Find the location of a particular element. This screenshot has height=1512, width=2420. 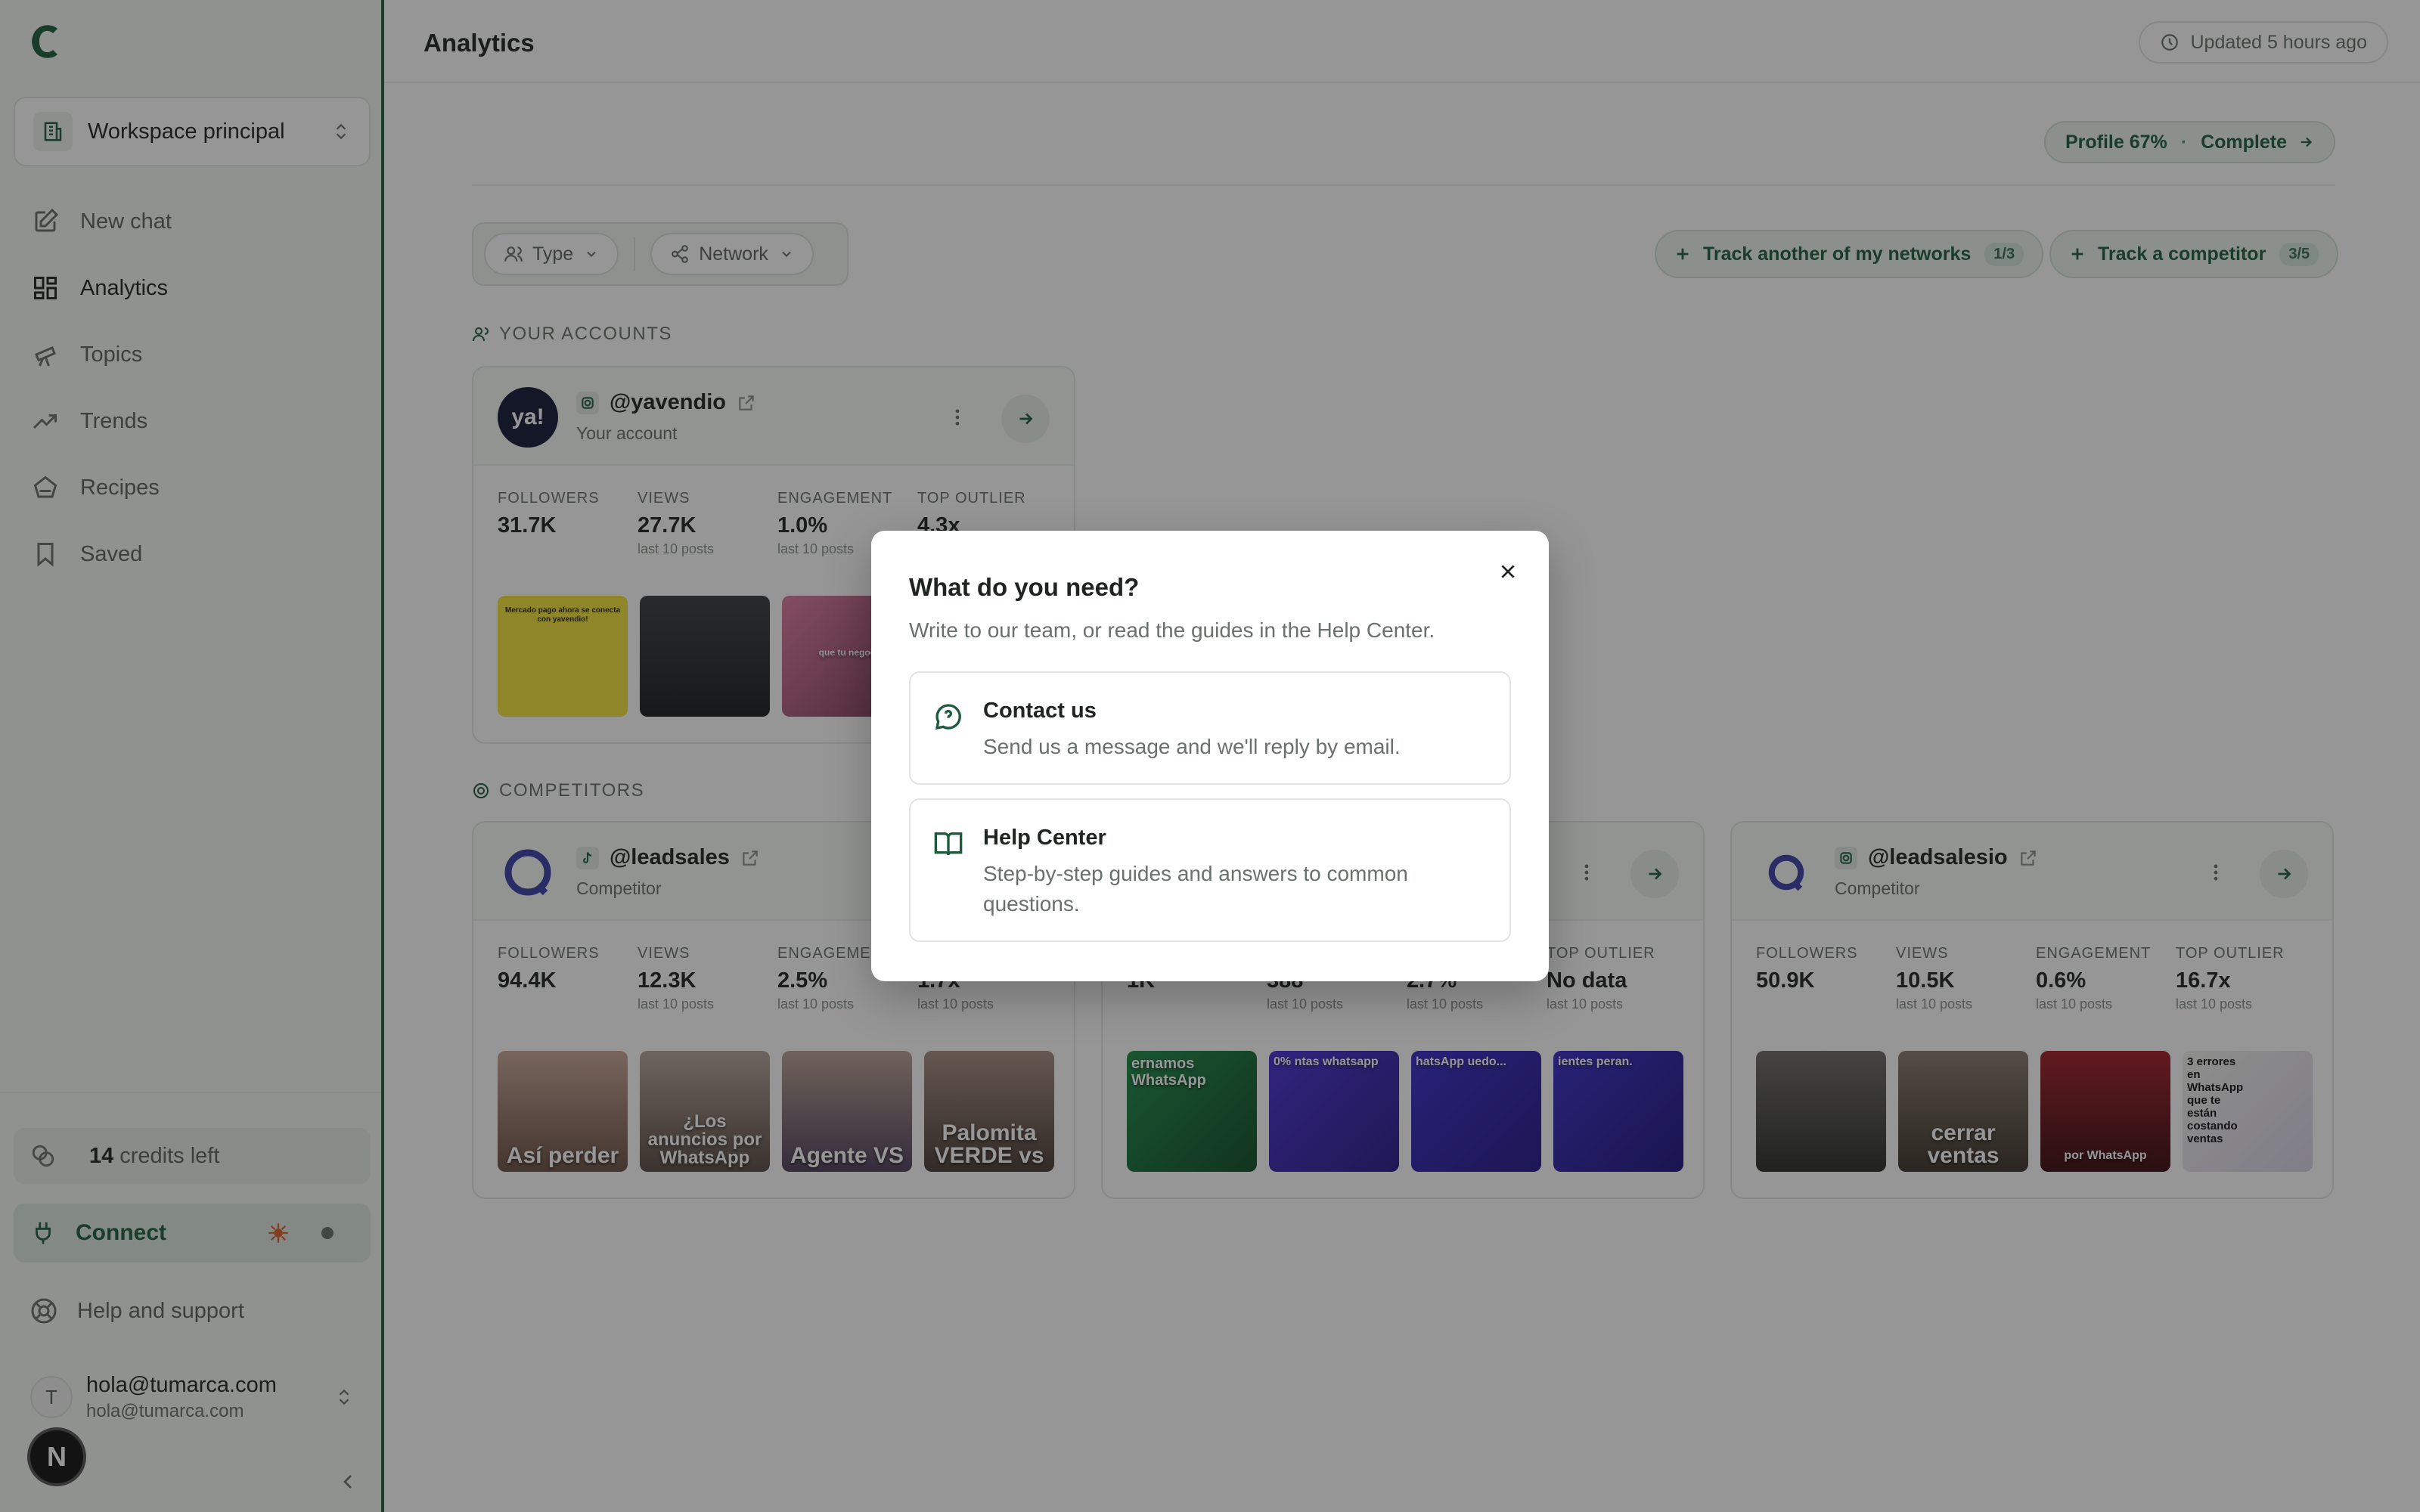

option-title: Contact us is located at coordinates (1040, 711).